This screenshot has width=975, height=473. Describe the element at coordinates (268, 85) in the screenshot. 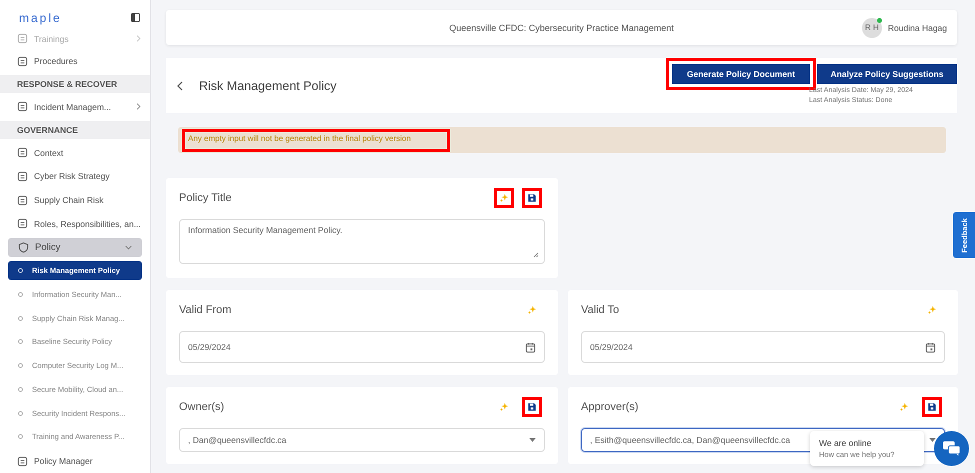

I see `page-title: Risk Management Policy` at that location.